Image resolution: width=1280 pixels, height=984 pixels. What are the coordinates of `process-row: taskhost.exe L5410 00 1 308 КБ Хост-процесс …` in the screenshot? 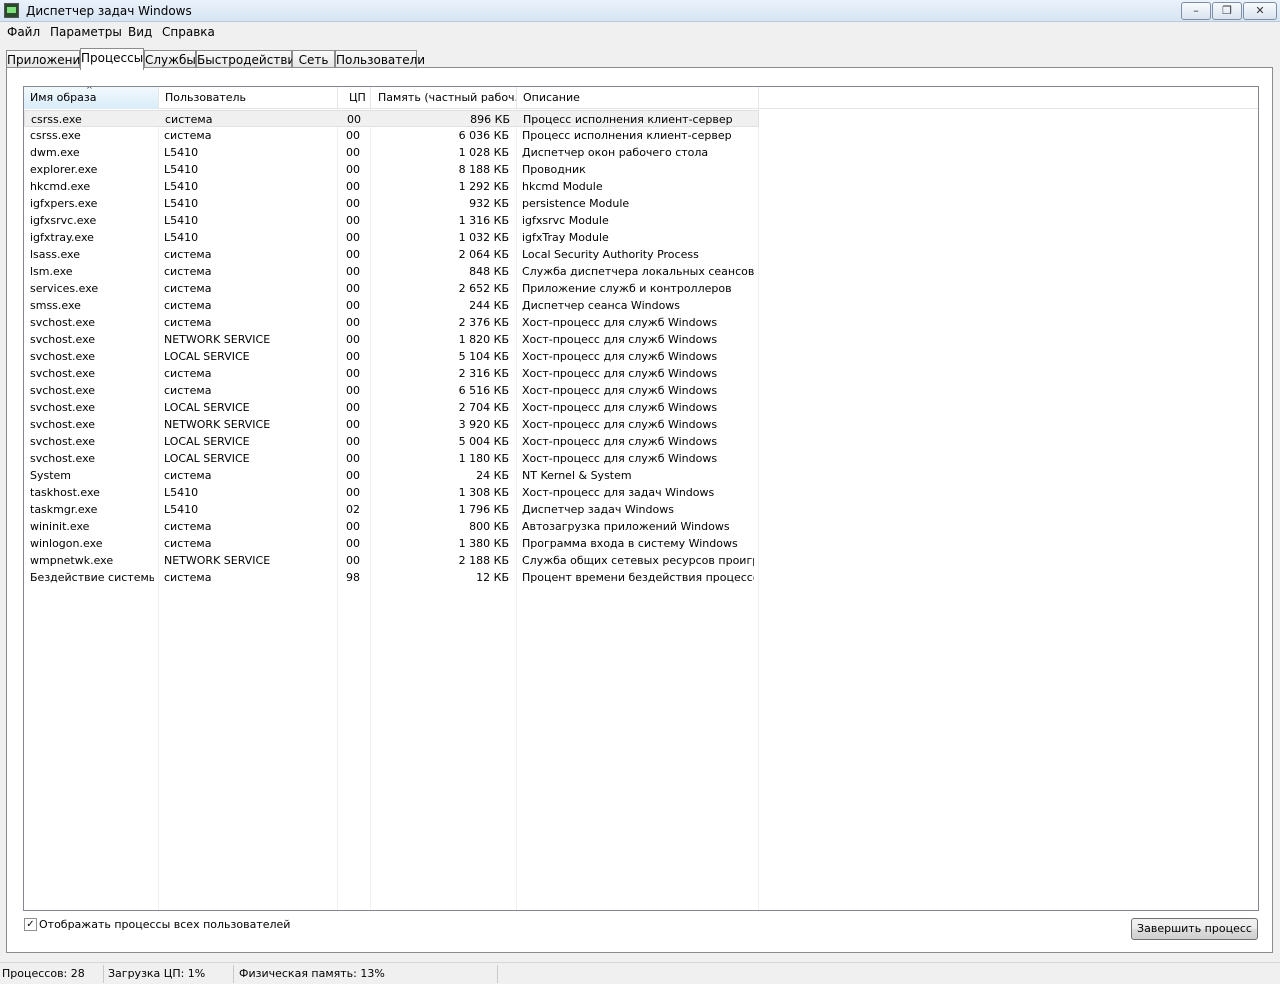 It's located at (391, 492).